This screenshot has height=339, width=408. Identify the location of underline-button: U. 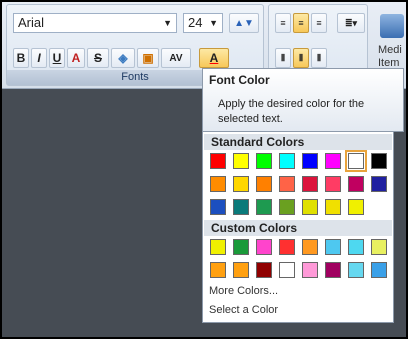
(57, 58).